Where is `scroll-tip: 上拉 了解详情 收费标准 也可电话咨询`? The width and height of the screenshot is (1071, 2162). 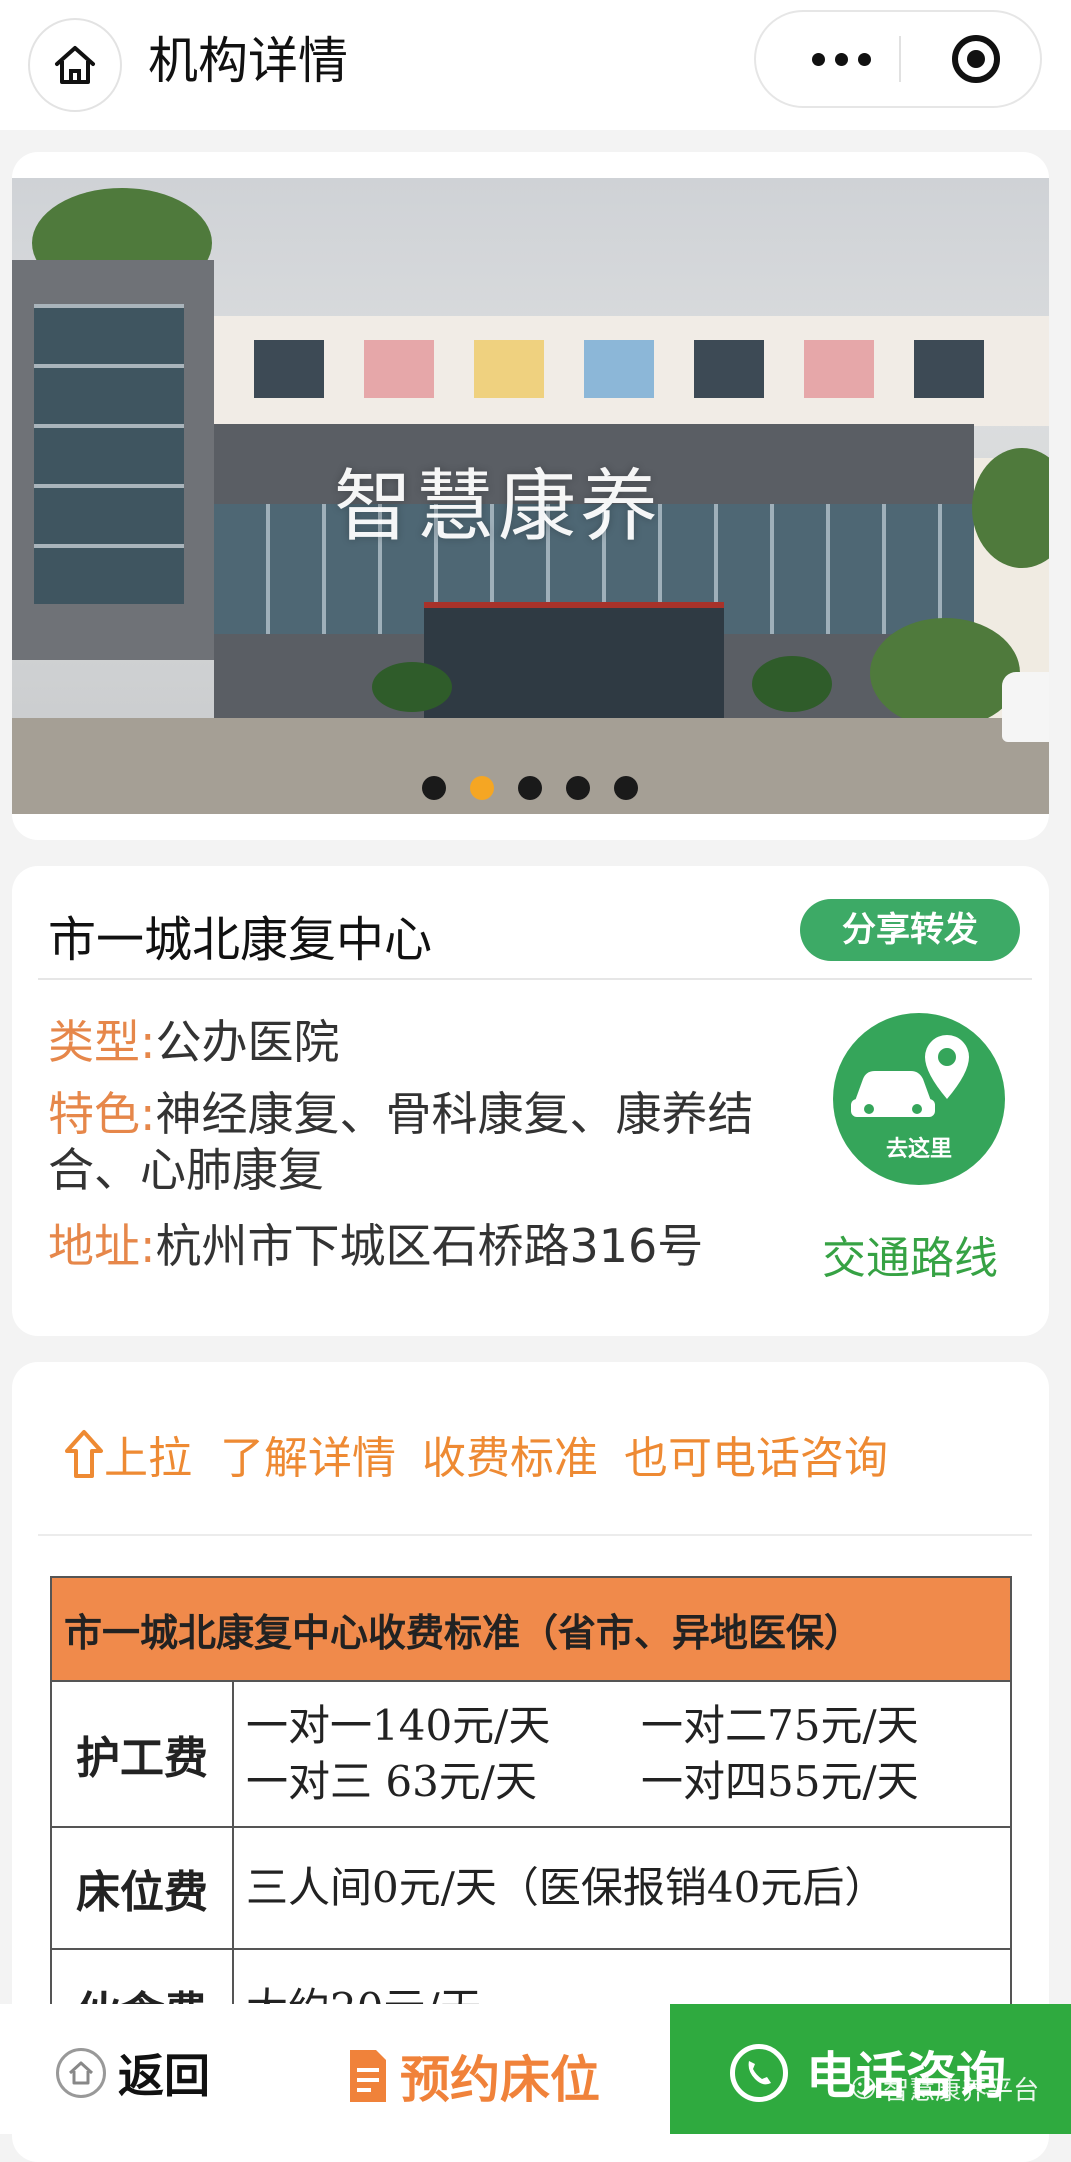
scroll-tip: 上拉 了解详情 收费标准 也可电话咨询 is located at coordinates (489, 1454).